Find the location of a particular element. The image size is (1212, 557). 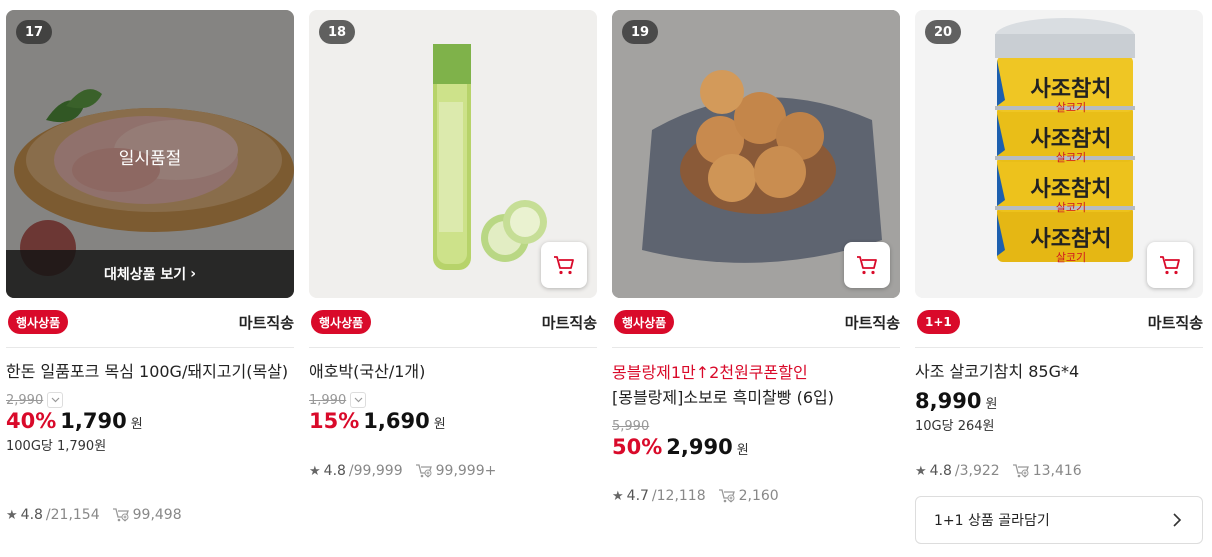

review-count: /21,154 is located at coordinates (72, 515).